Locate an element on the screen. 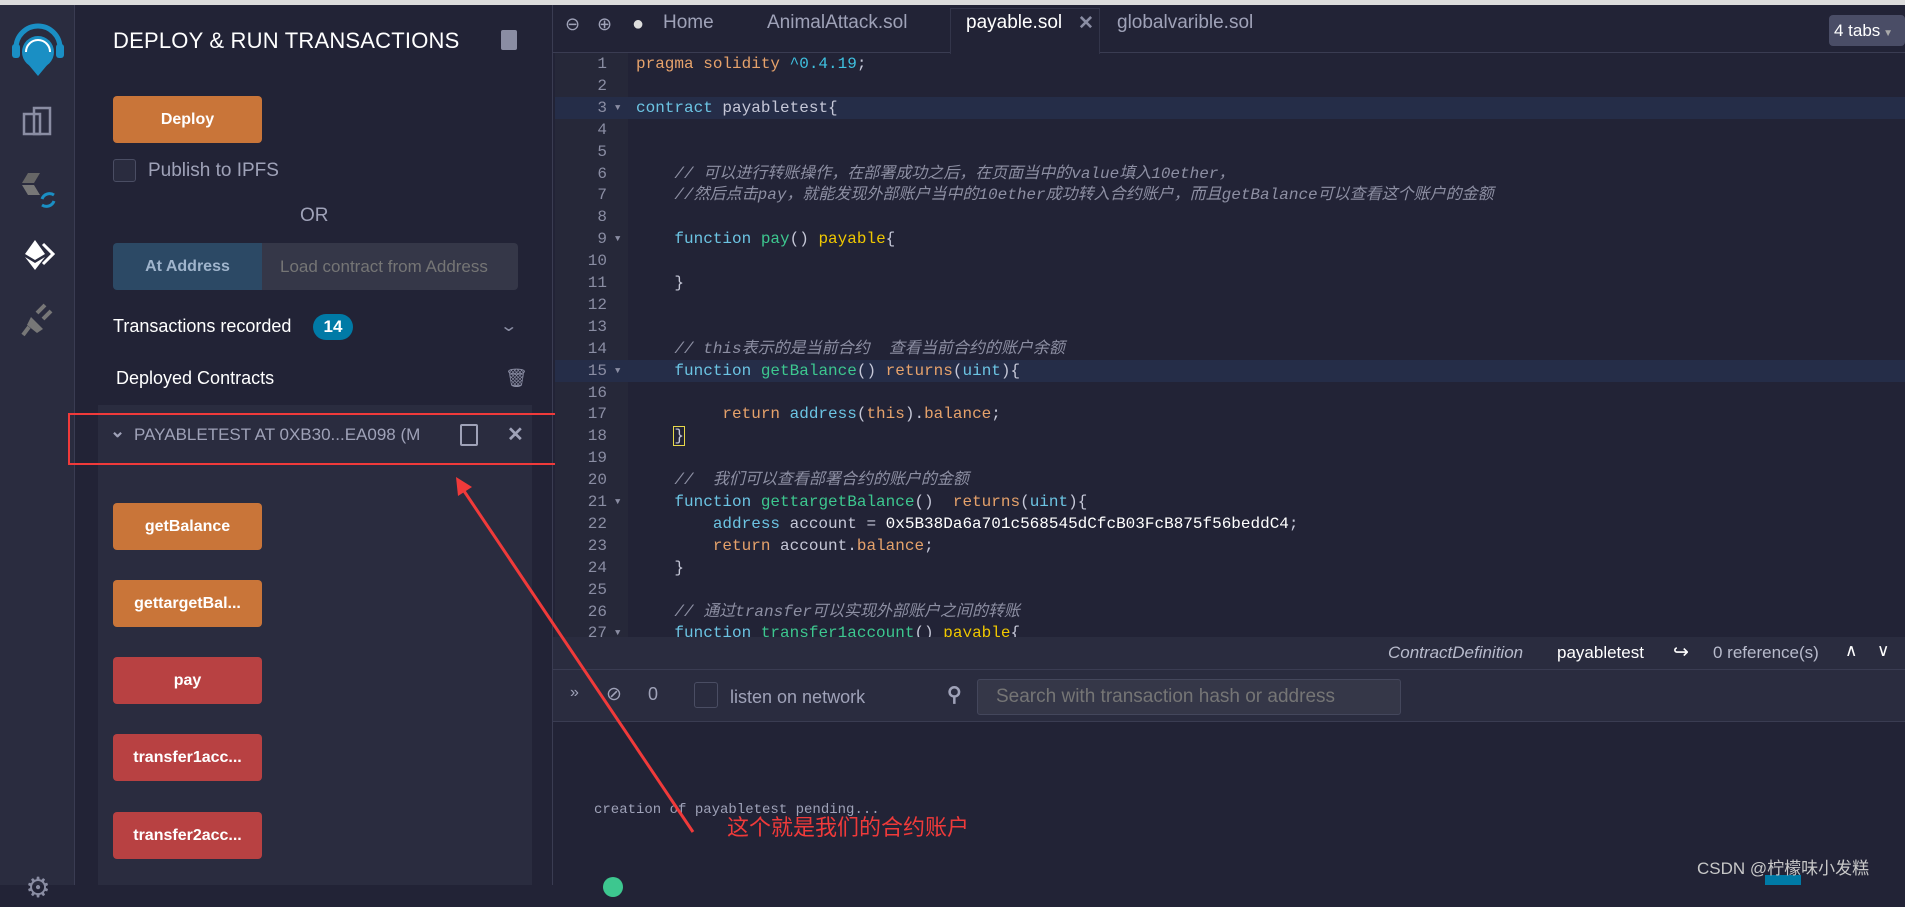 This screenshot has height=907, width=1905. annotation-text: 这个就是我们的合约账户 is located at coordinates (848, 828).